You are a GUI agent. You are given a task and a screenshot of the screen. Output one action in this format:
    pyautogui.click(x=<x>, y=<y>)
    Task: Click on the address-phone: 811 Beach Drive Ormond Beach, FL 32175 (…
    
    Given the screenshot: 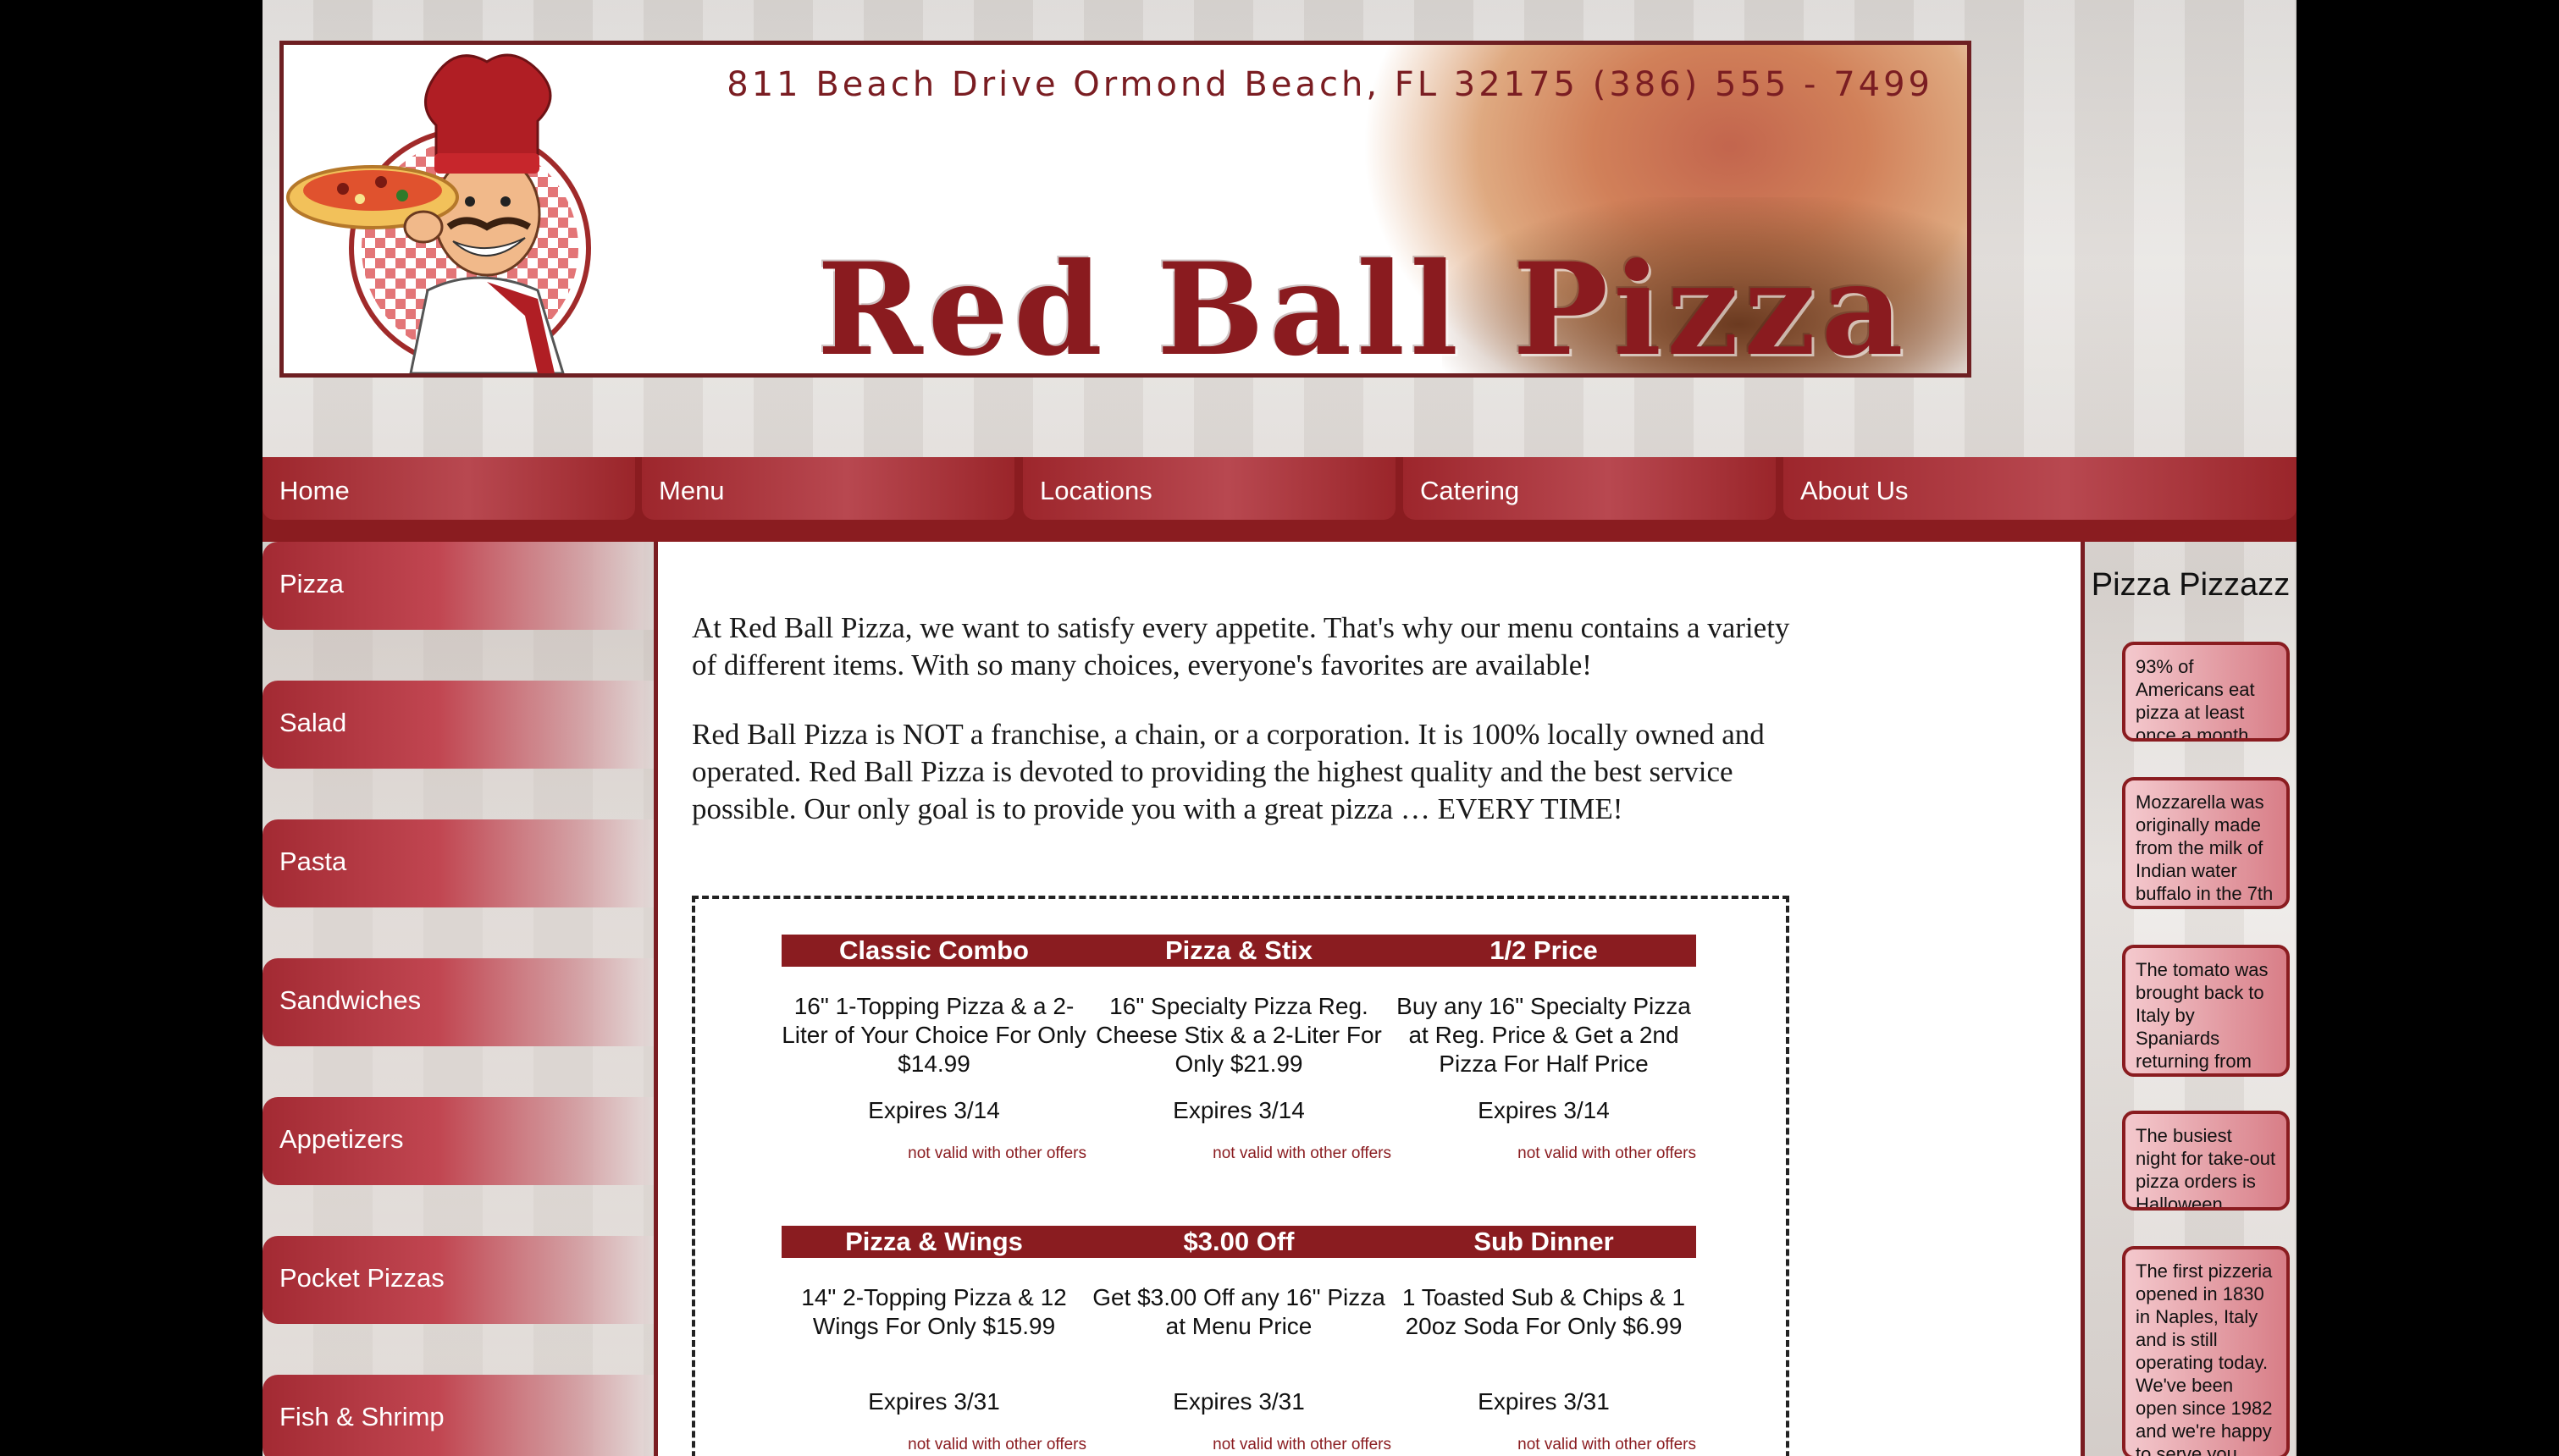 What is the action you would take?
    pyautogui.click(x=1330, y=84)
    